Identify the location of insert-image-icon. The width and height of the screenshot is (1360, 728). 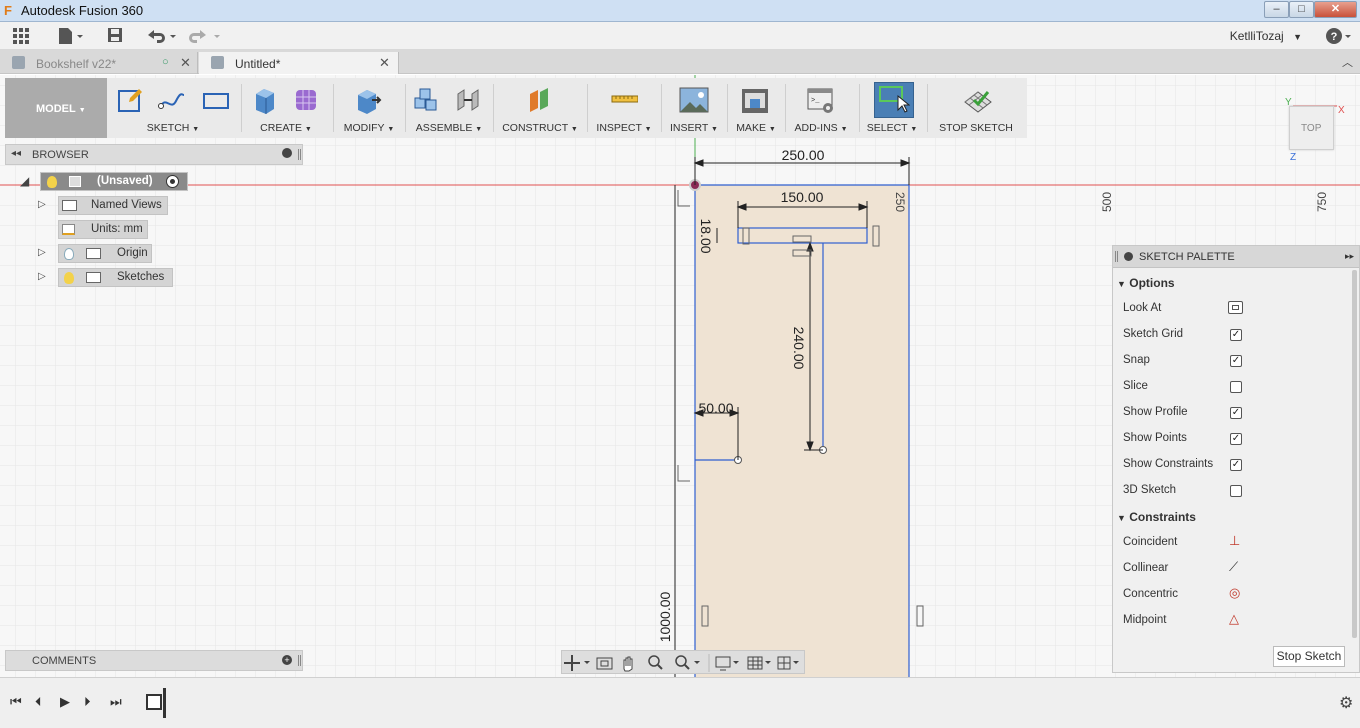
(694, 101).